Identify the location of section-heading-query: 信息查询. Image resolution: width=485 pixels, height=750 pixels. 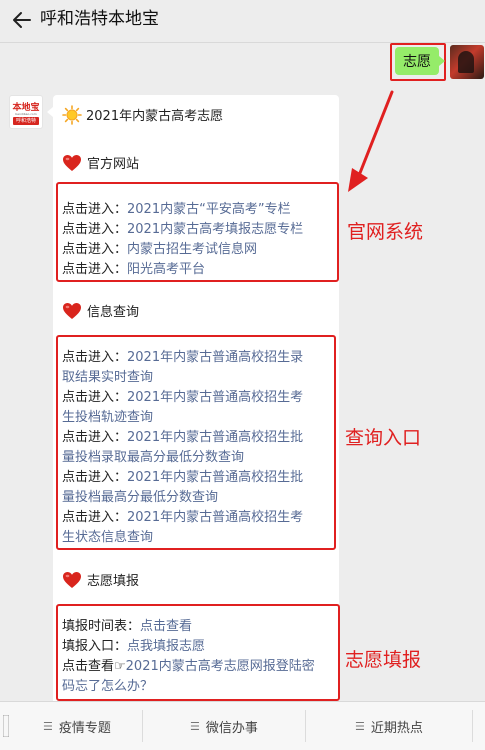
(100, 312).